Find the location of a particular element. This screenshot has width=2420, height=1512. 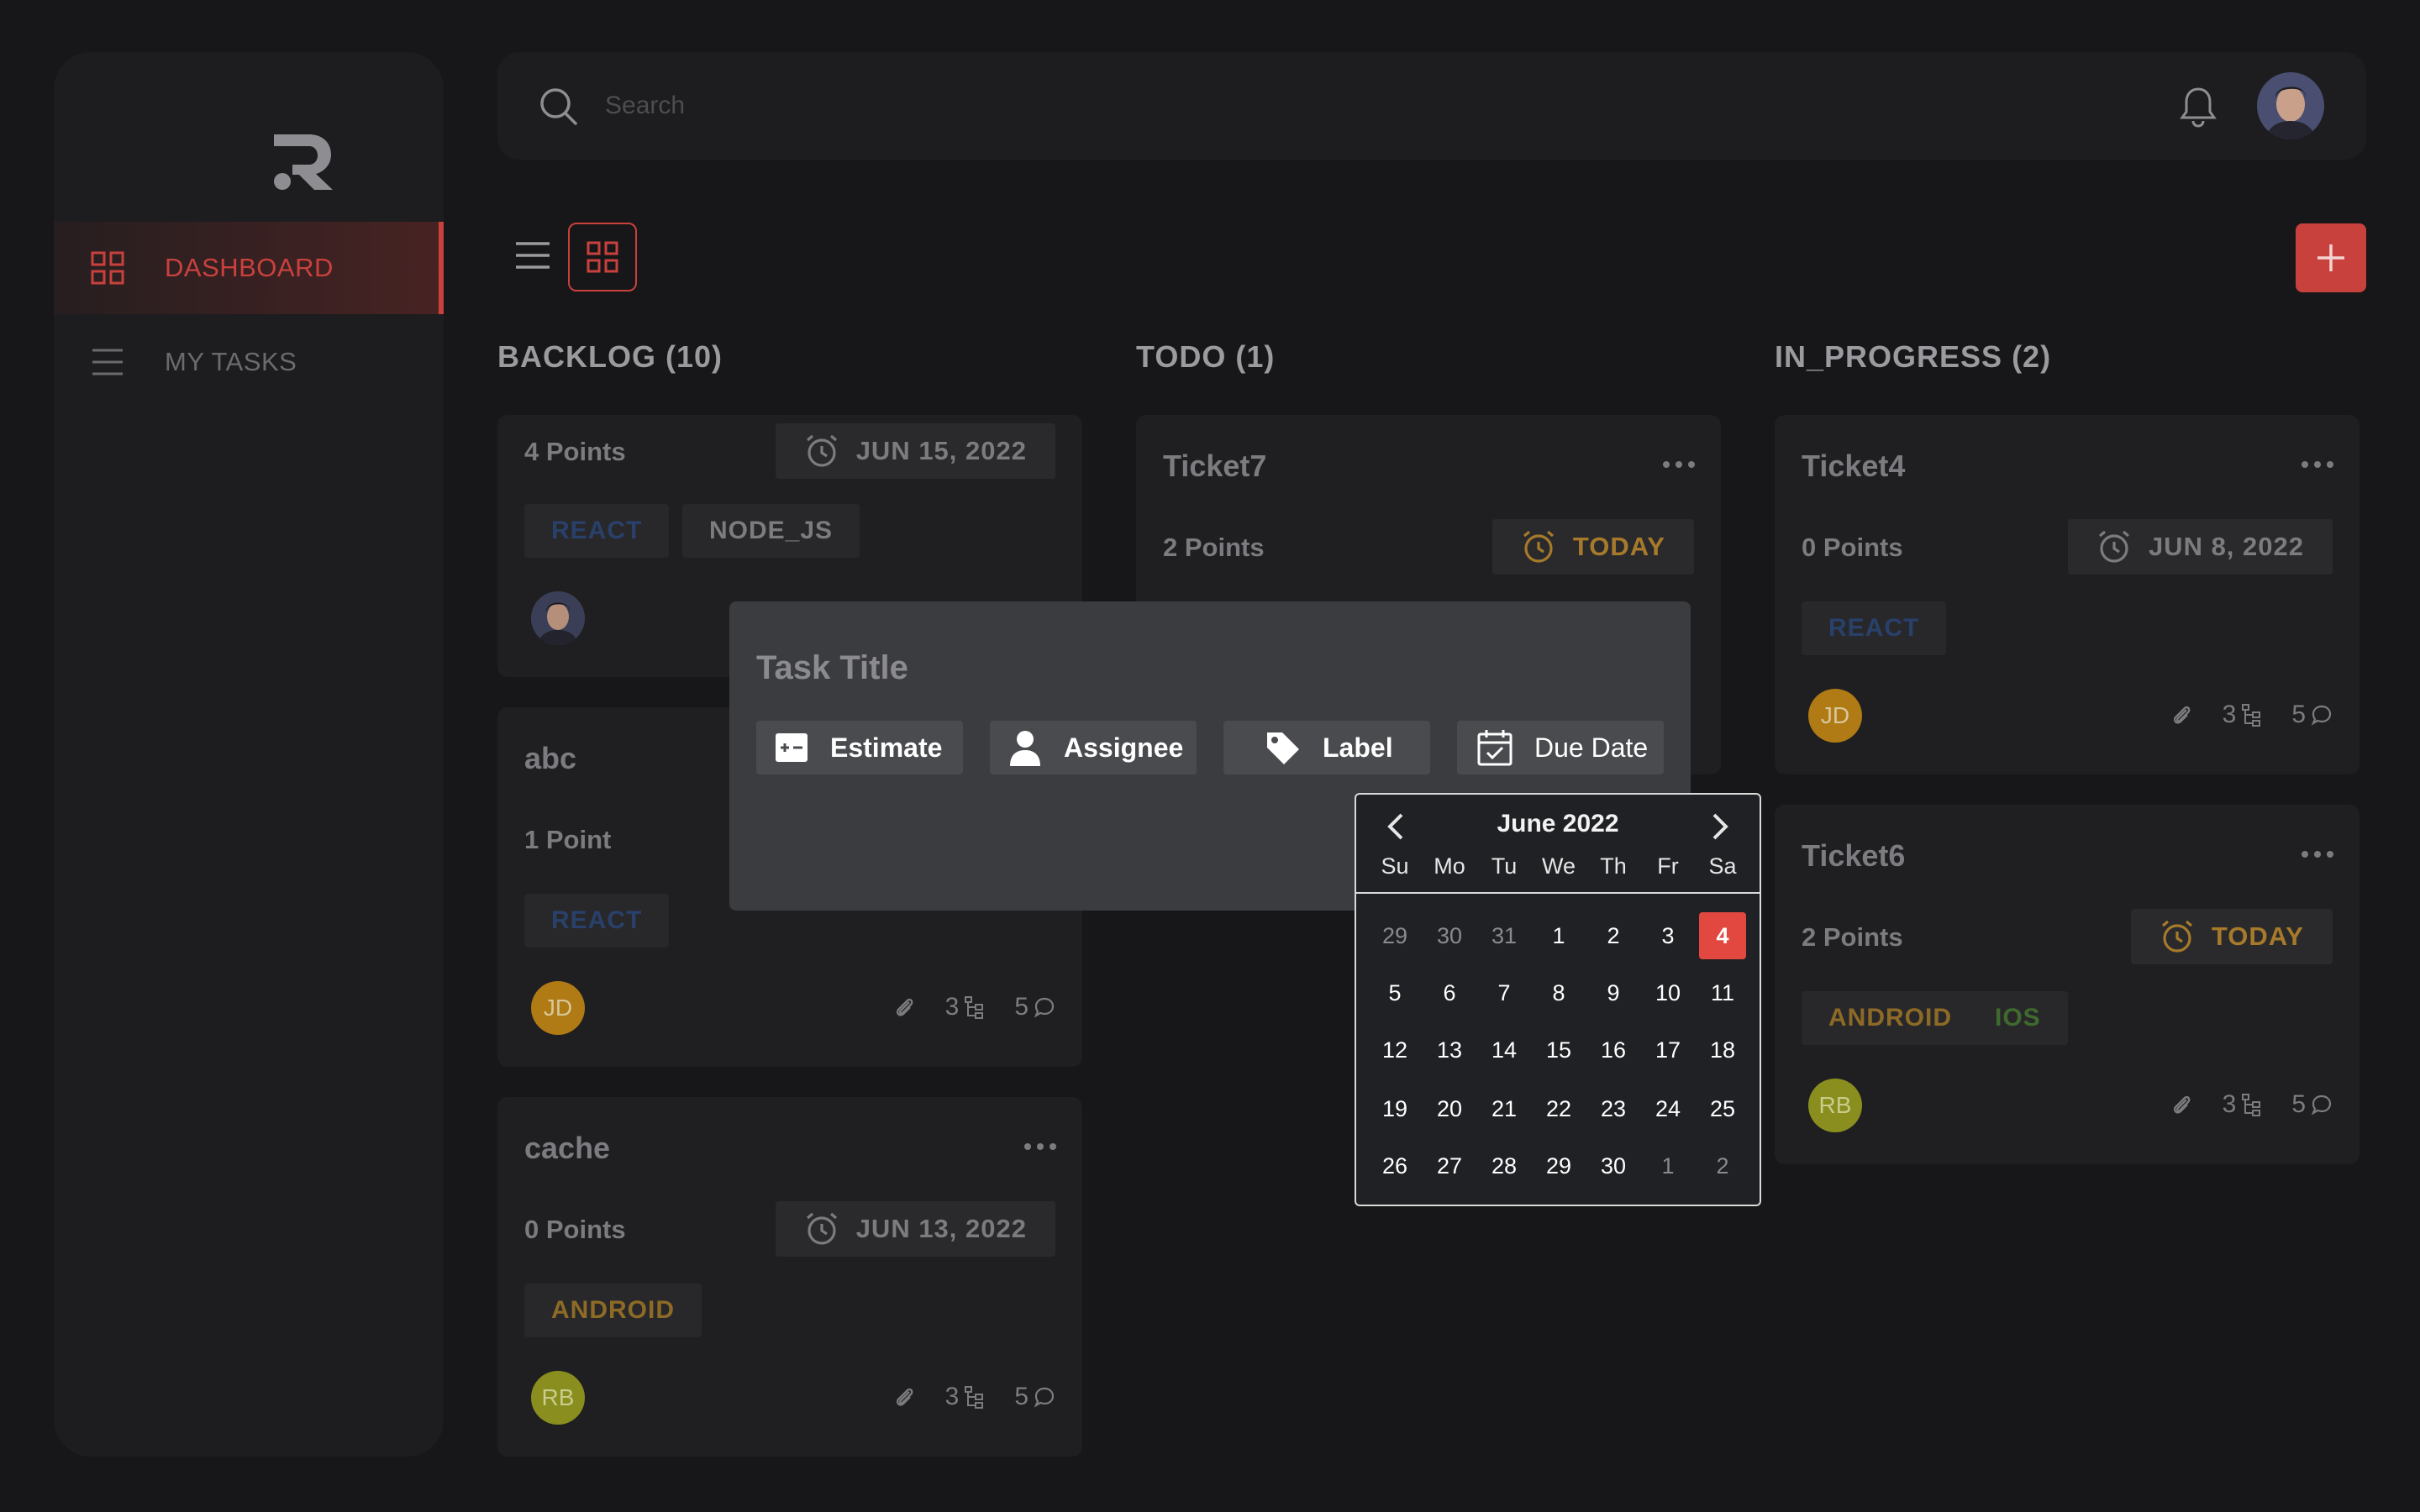

calendar-day: 22 is located at coordinates (1559, 1108).